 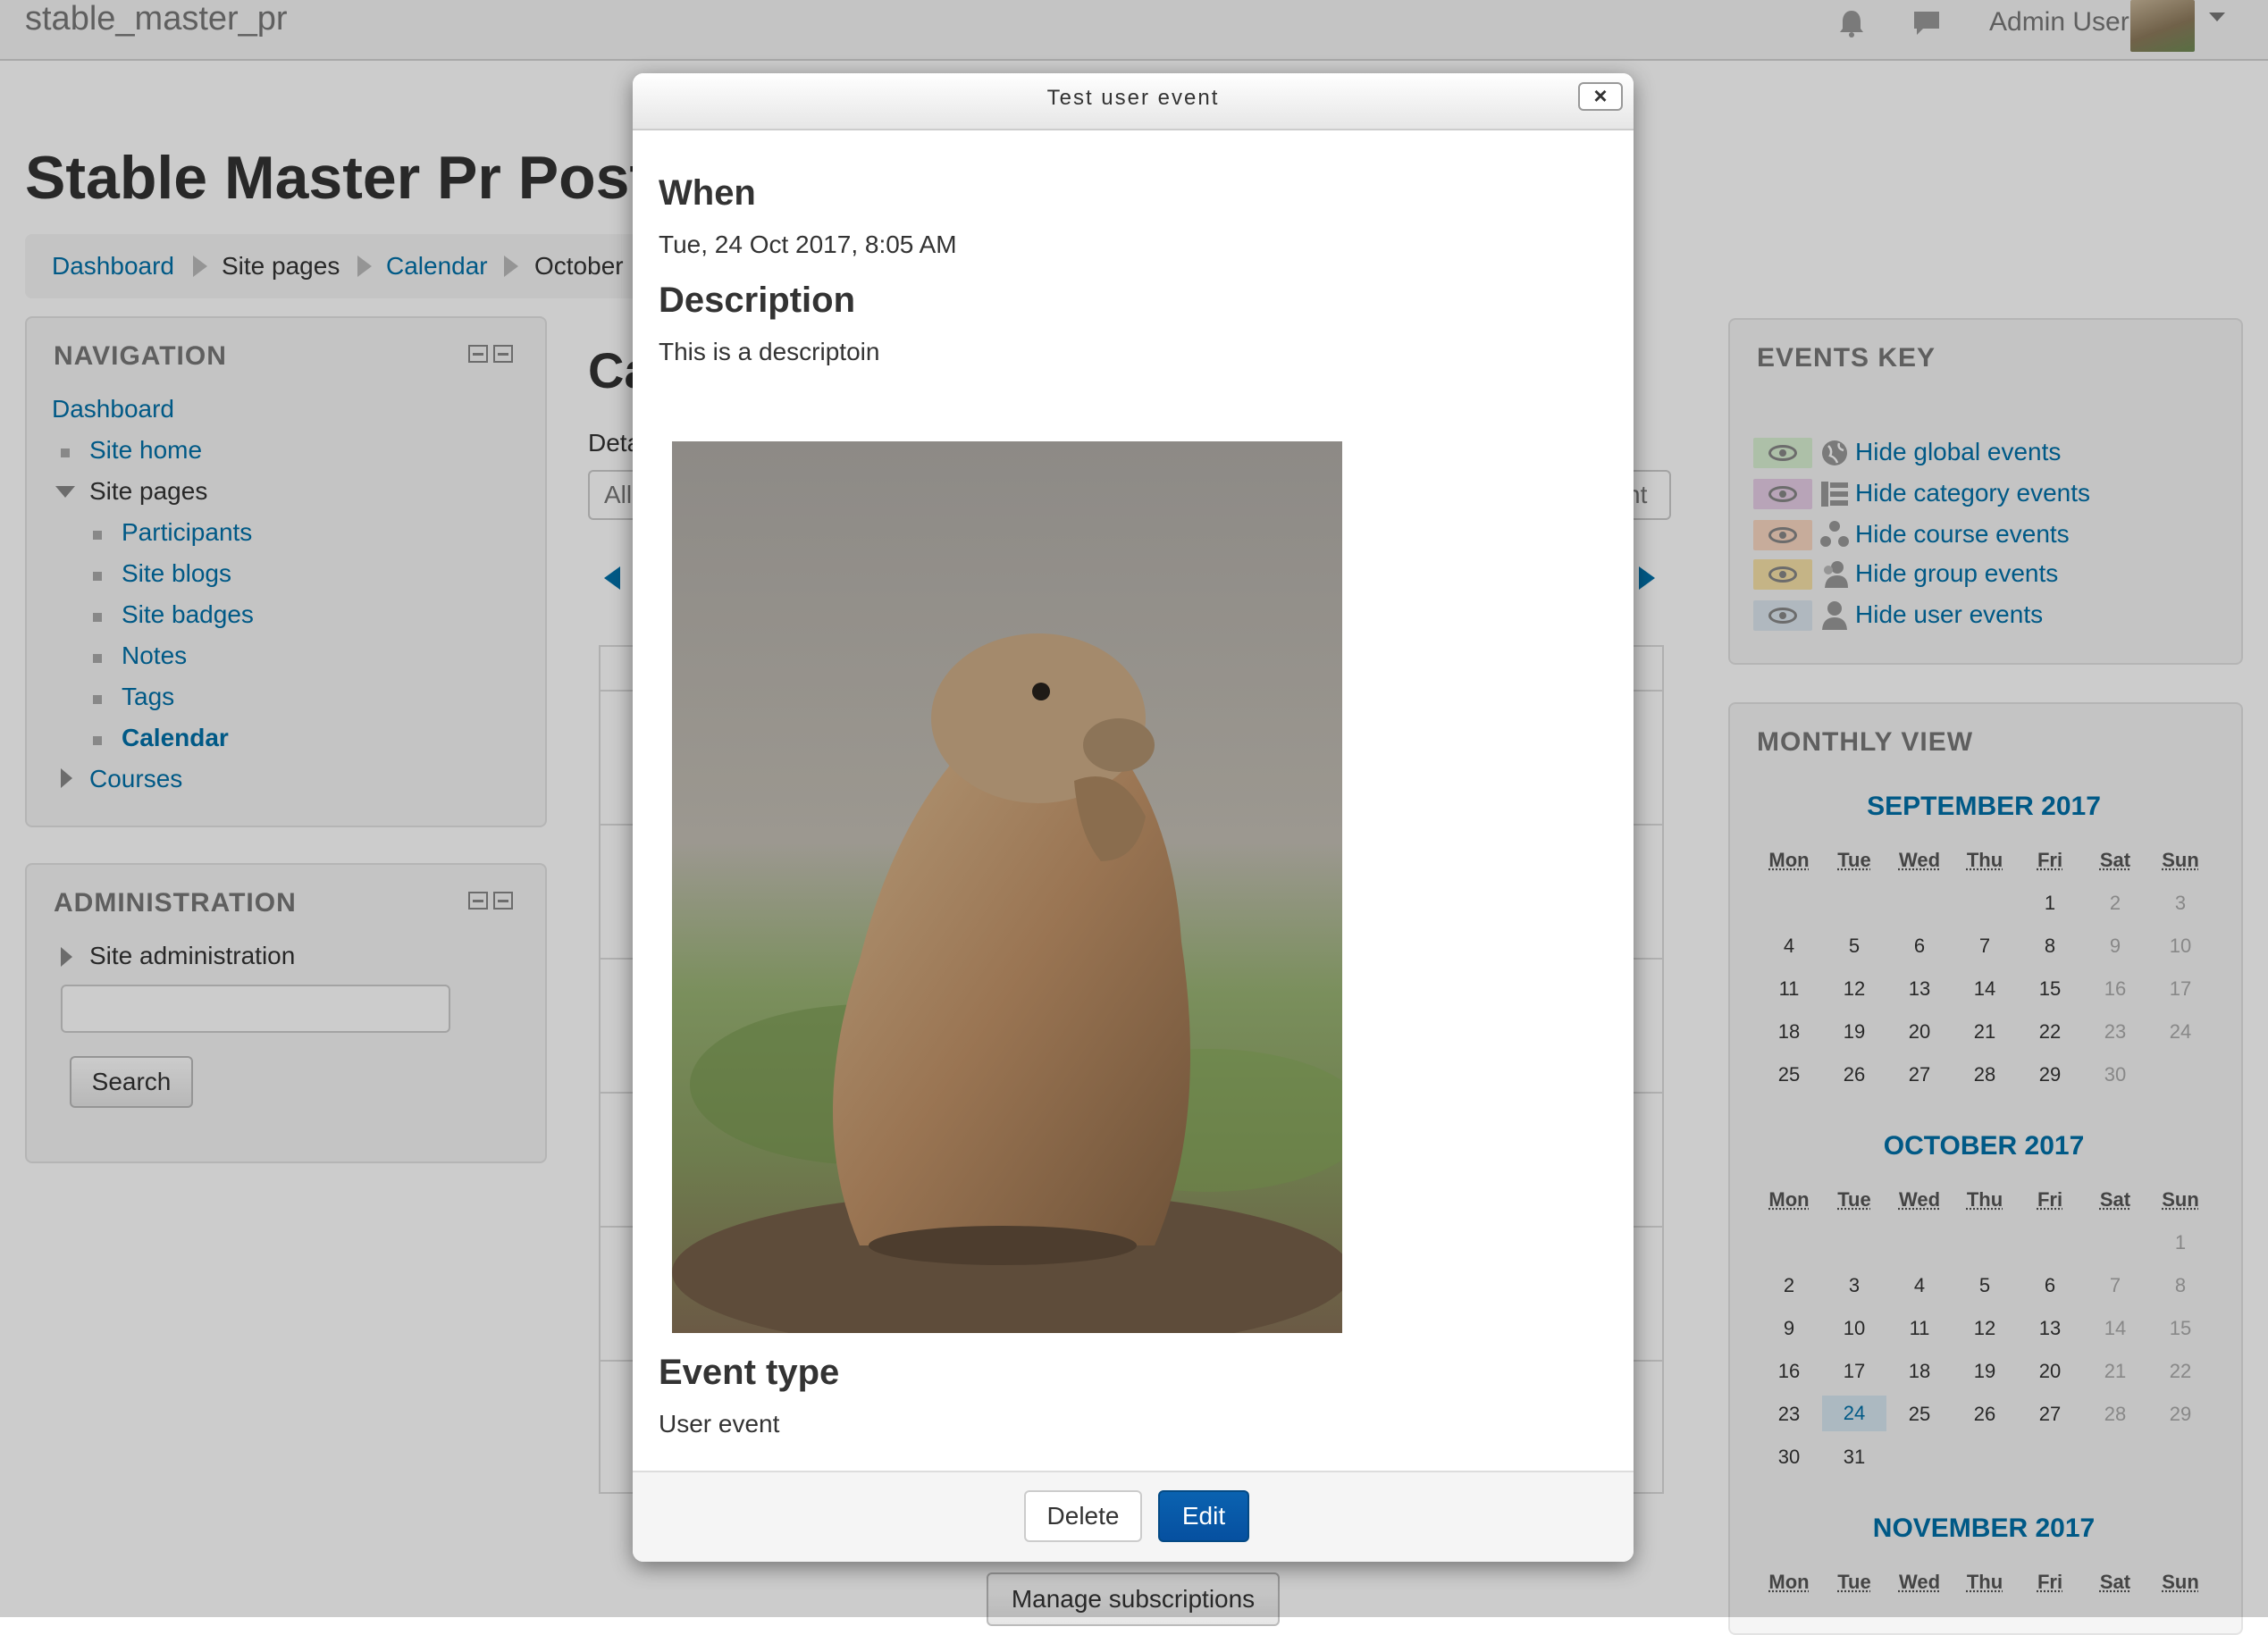 I want to click on when-value: Tue, 24 Oct 2017, 8:05 AM, so click(x=808, y=245).